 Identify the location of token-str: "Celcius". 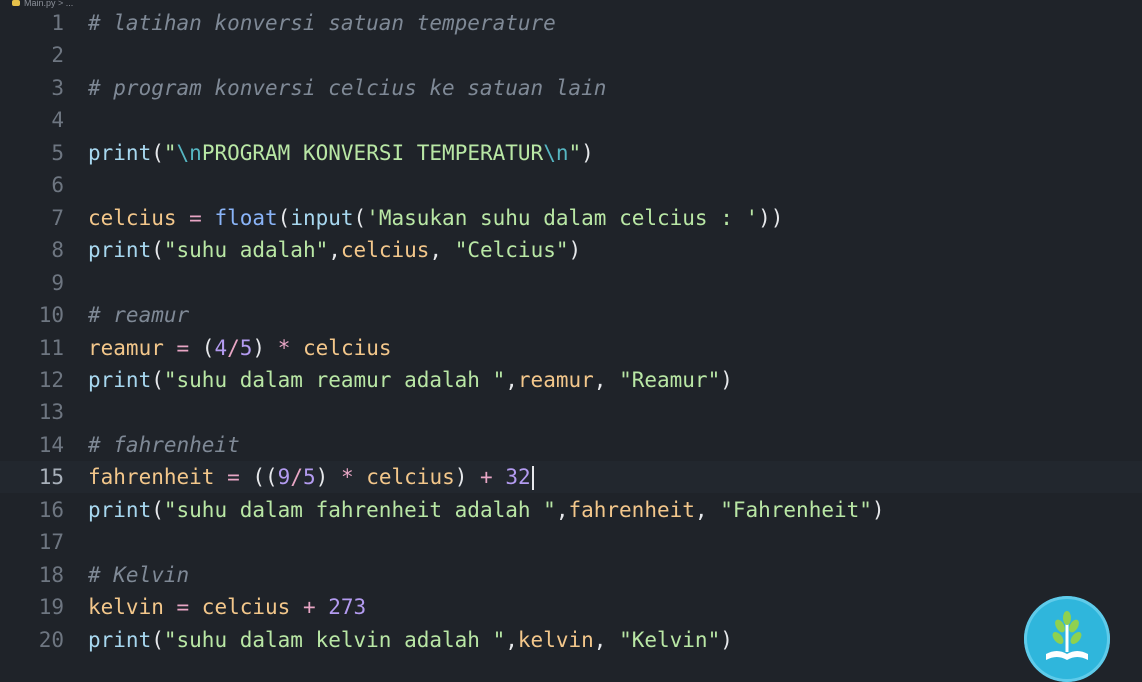
(511, 250).